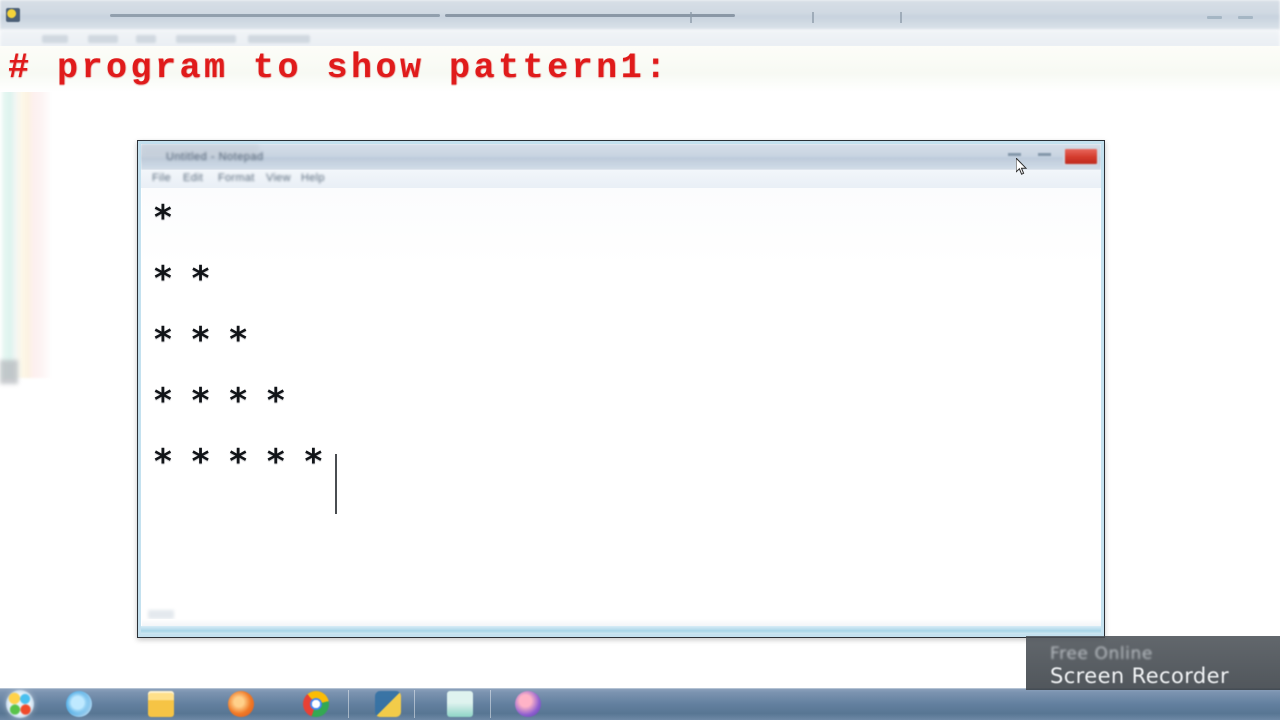  What do you see at coordinates (275, 15) in the screenshot?
I see `background-tab-underline` at bounding box center [275, 15].